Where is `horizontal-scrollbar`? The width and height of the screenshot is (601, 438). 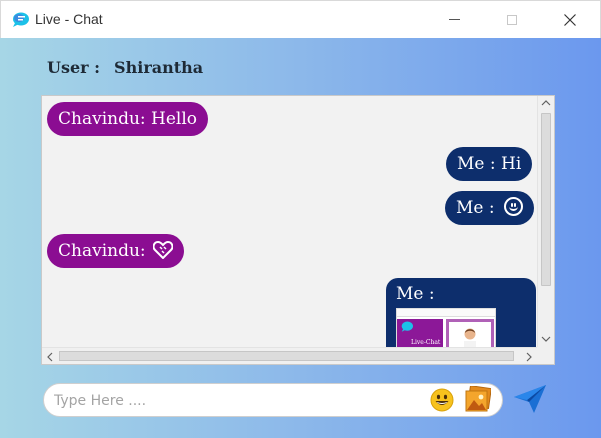 horizontal-scrollbar is located at coordinates (298, 355).